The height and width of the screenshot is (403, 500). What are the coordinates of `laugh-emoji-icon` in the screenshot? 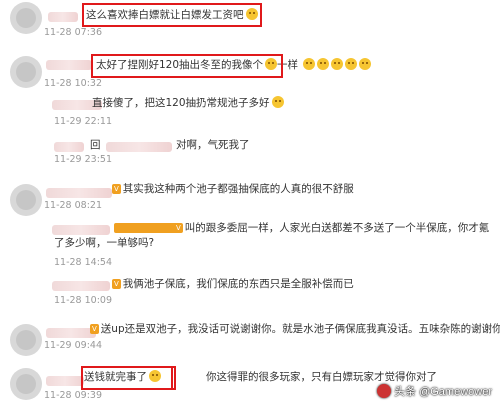 It's located at (277, 102).